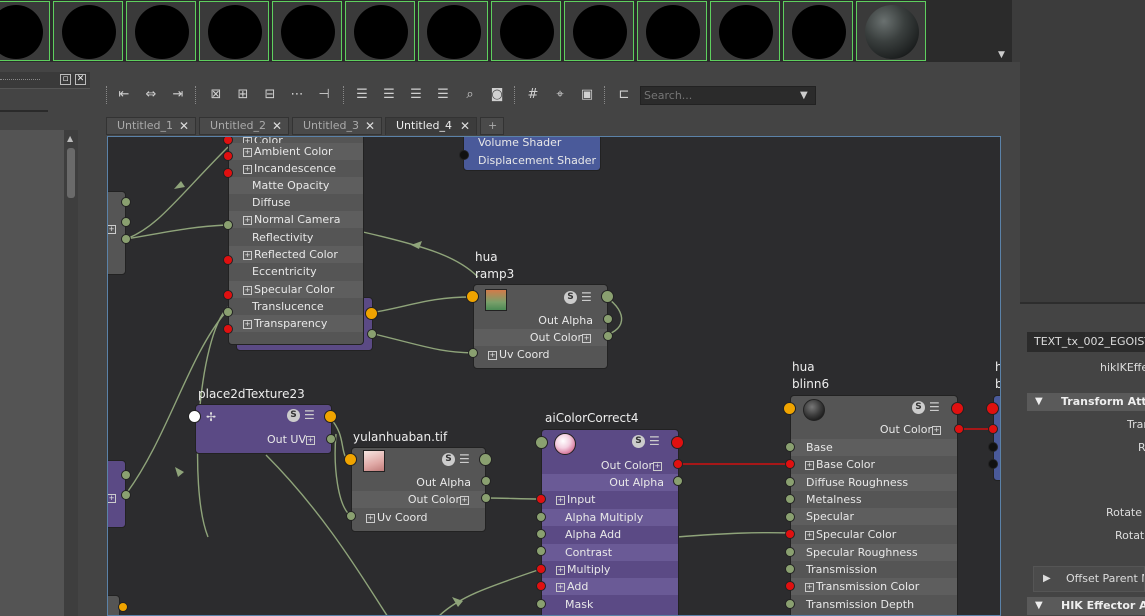 Image resolution: width=1145 pixels, height=616 pixels. What do you see at coordinates (1001, 55) in the screenshot?
I see `scroll-down-icon: ▼` at bounding box center [1001, 55].